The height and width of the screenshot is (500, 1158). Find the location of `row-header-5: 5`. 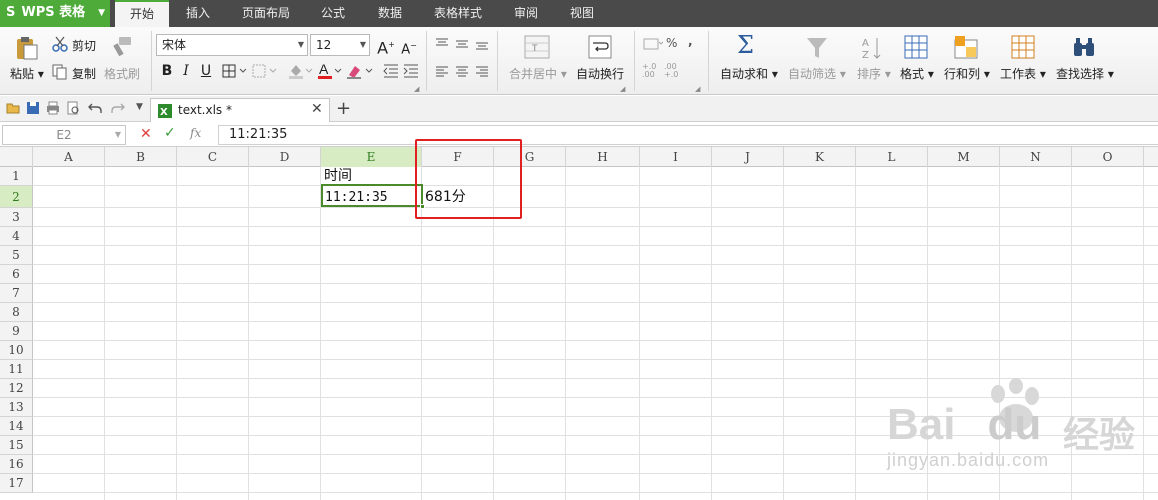

row-header-5: 5 is located at coordinates (16, 255).